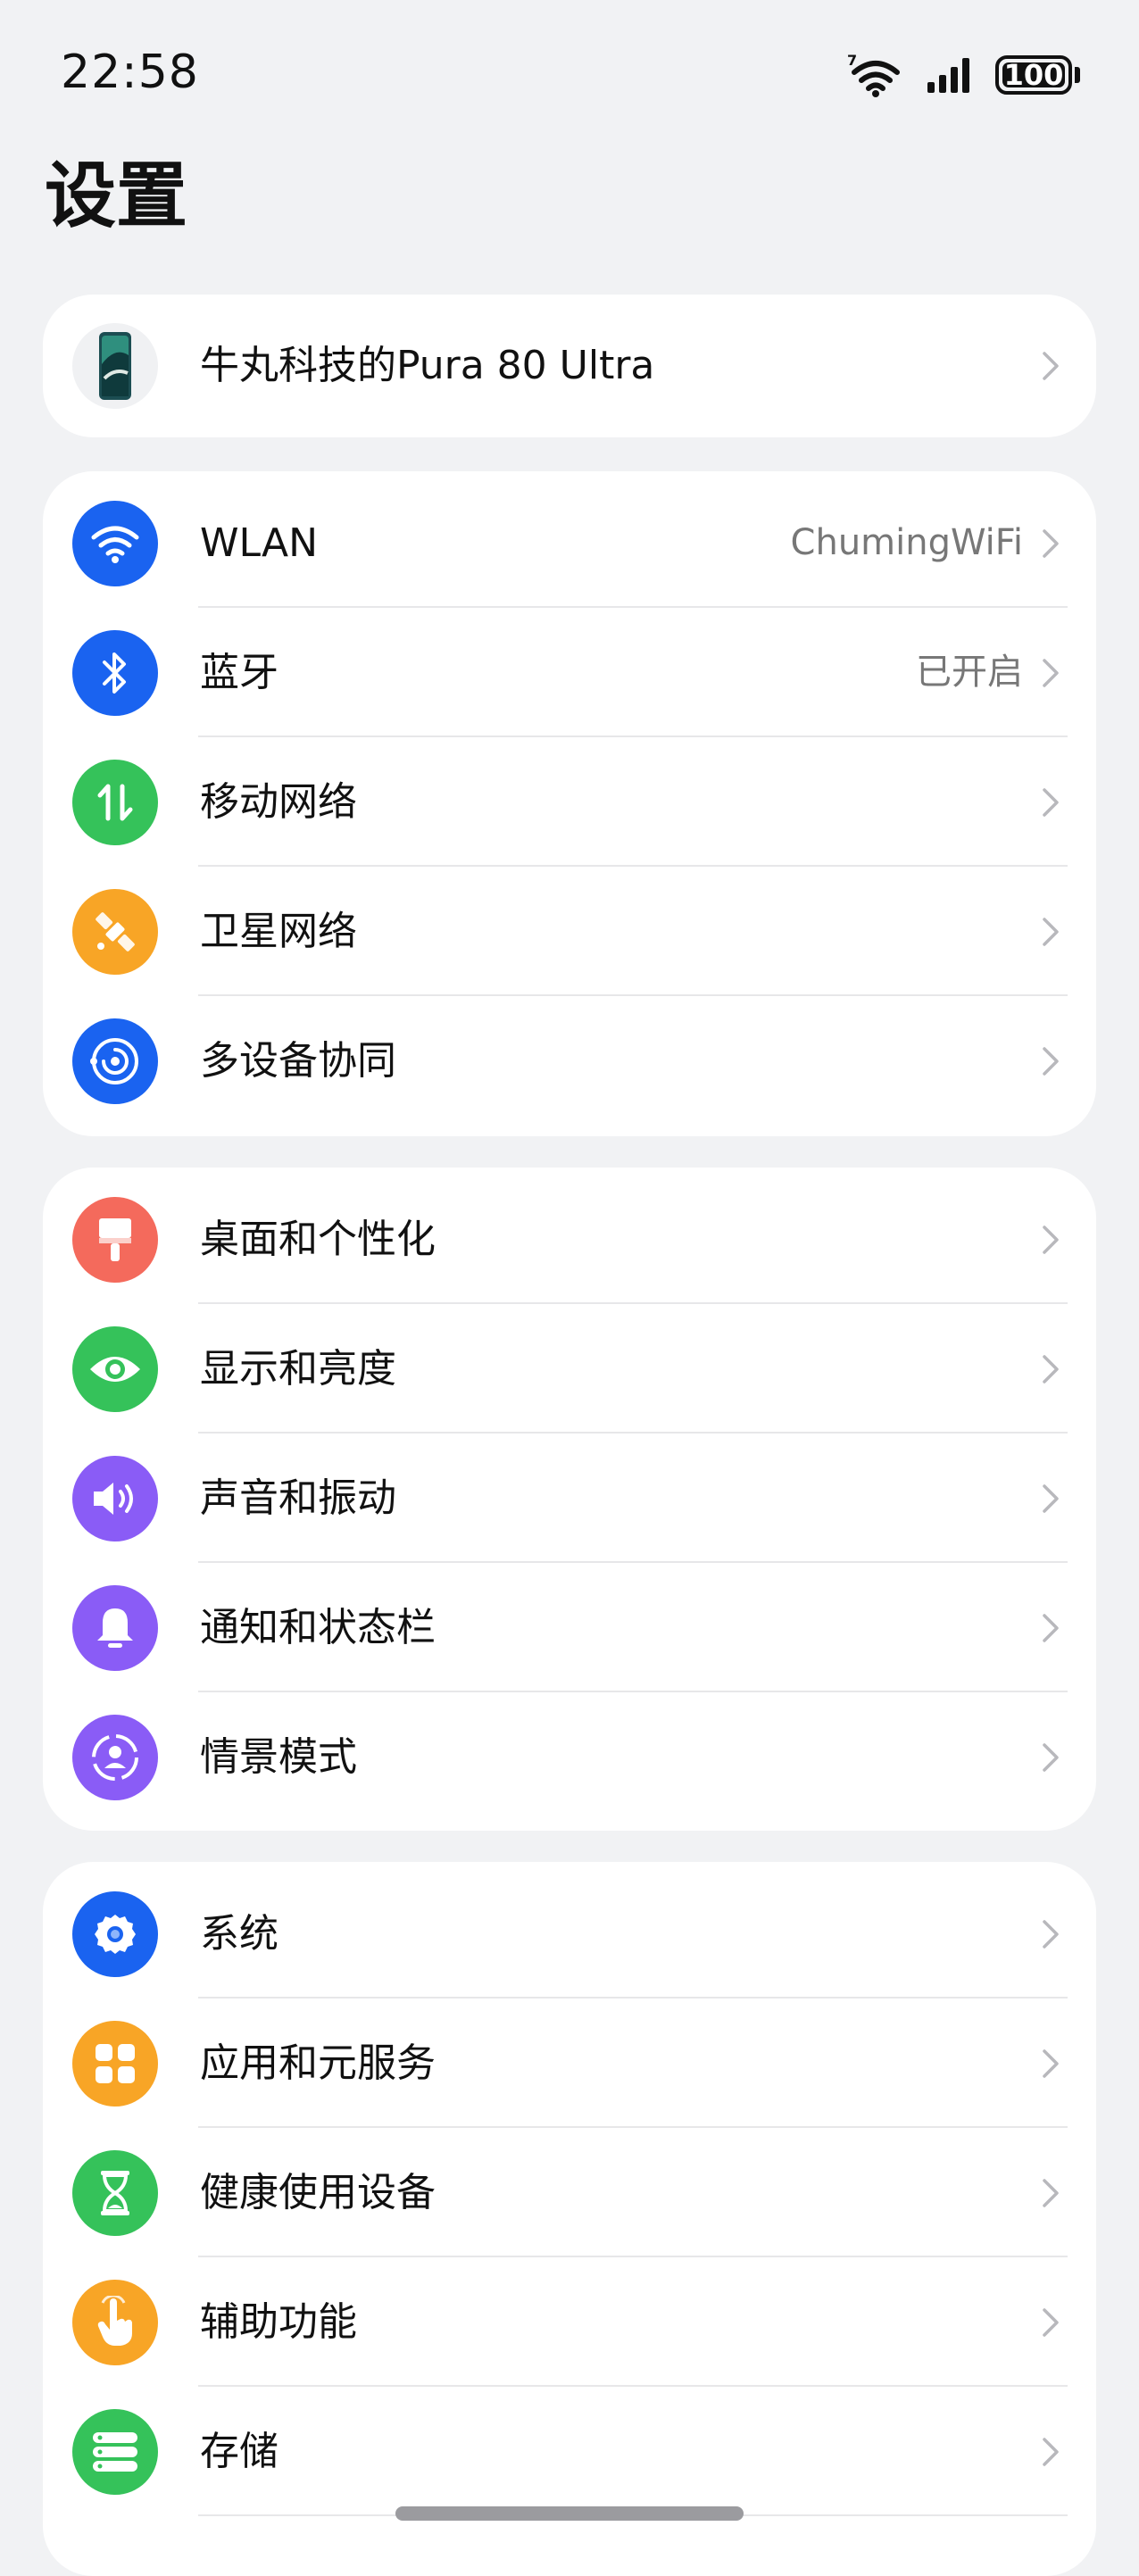 The image size is (1139, 2576). What do you see at coordinates (115, 1240) in the screenshot?
I see `brush-icon` at bounding box center [115, 1240].